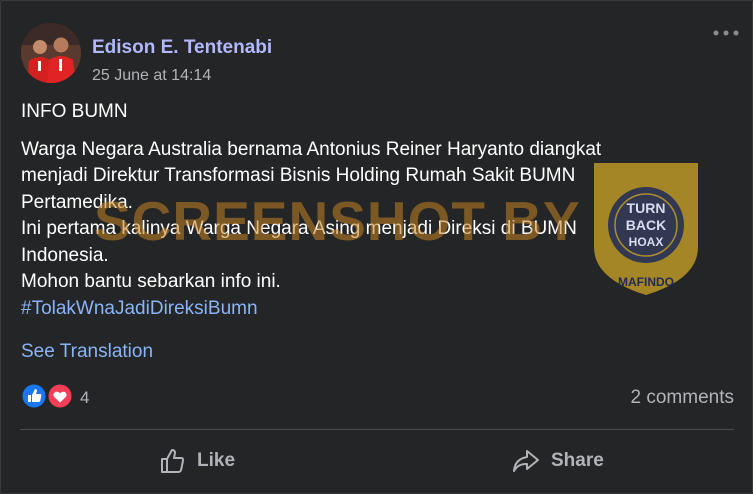 Image resolution: width=753 pixels, height=494 pixels. Describe the element at coordinates (377, 429) in the screenshot. I see `divider` at that location.